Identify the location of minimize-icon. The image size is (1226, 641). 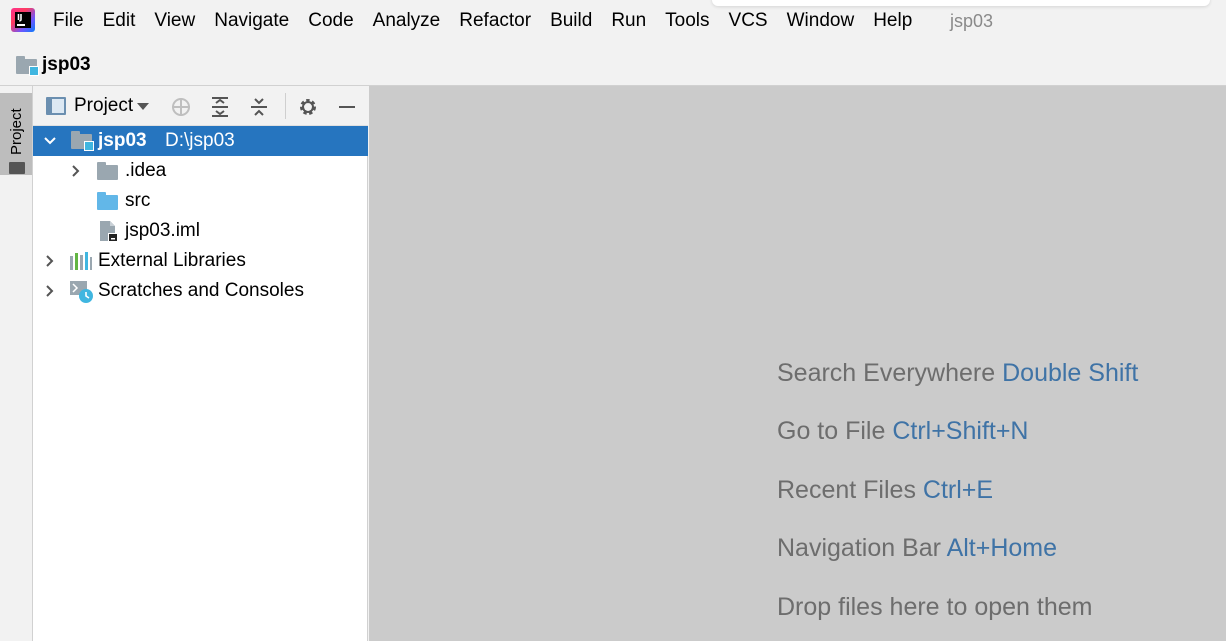
(347, 107).